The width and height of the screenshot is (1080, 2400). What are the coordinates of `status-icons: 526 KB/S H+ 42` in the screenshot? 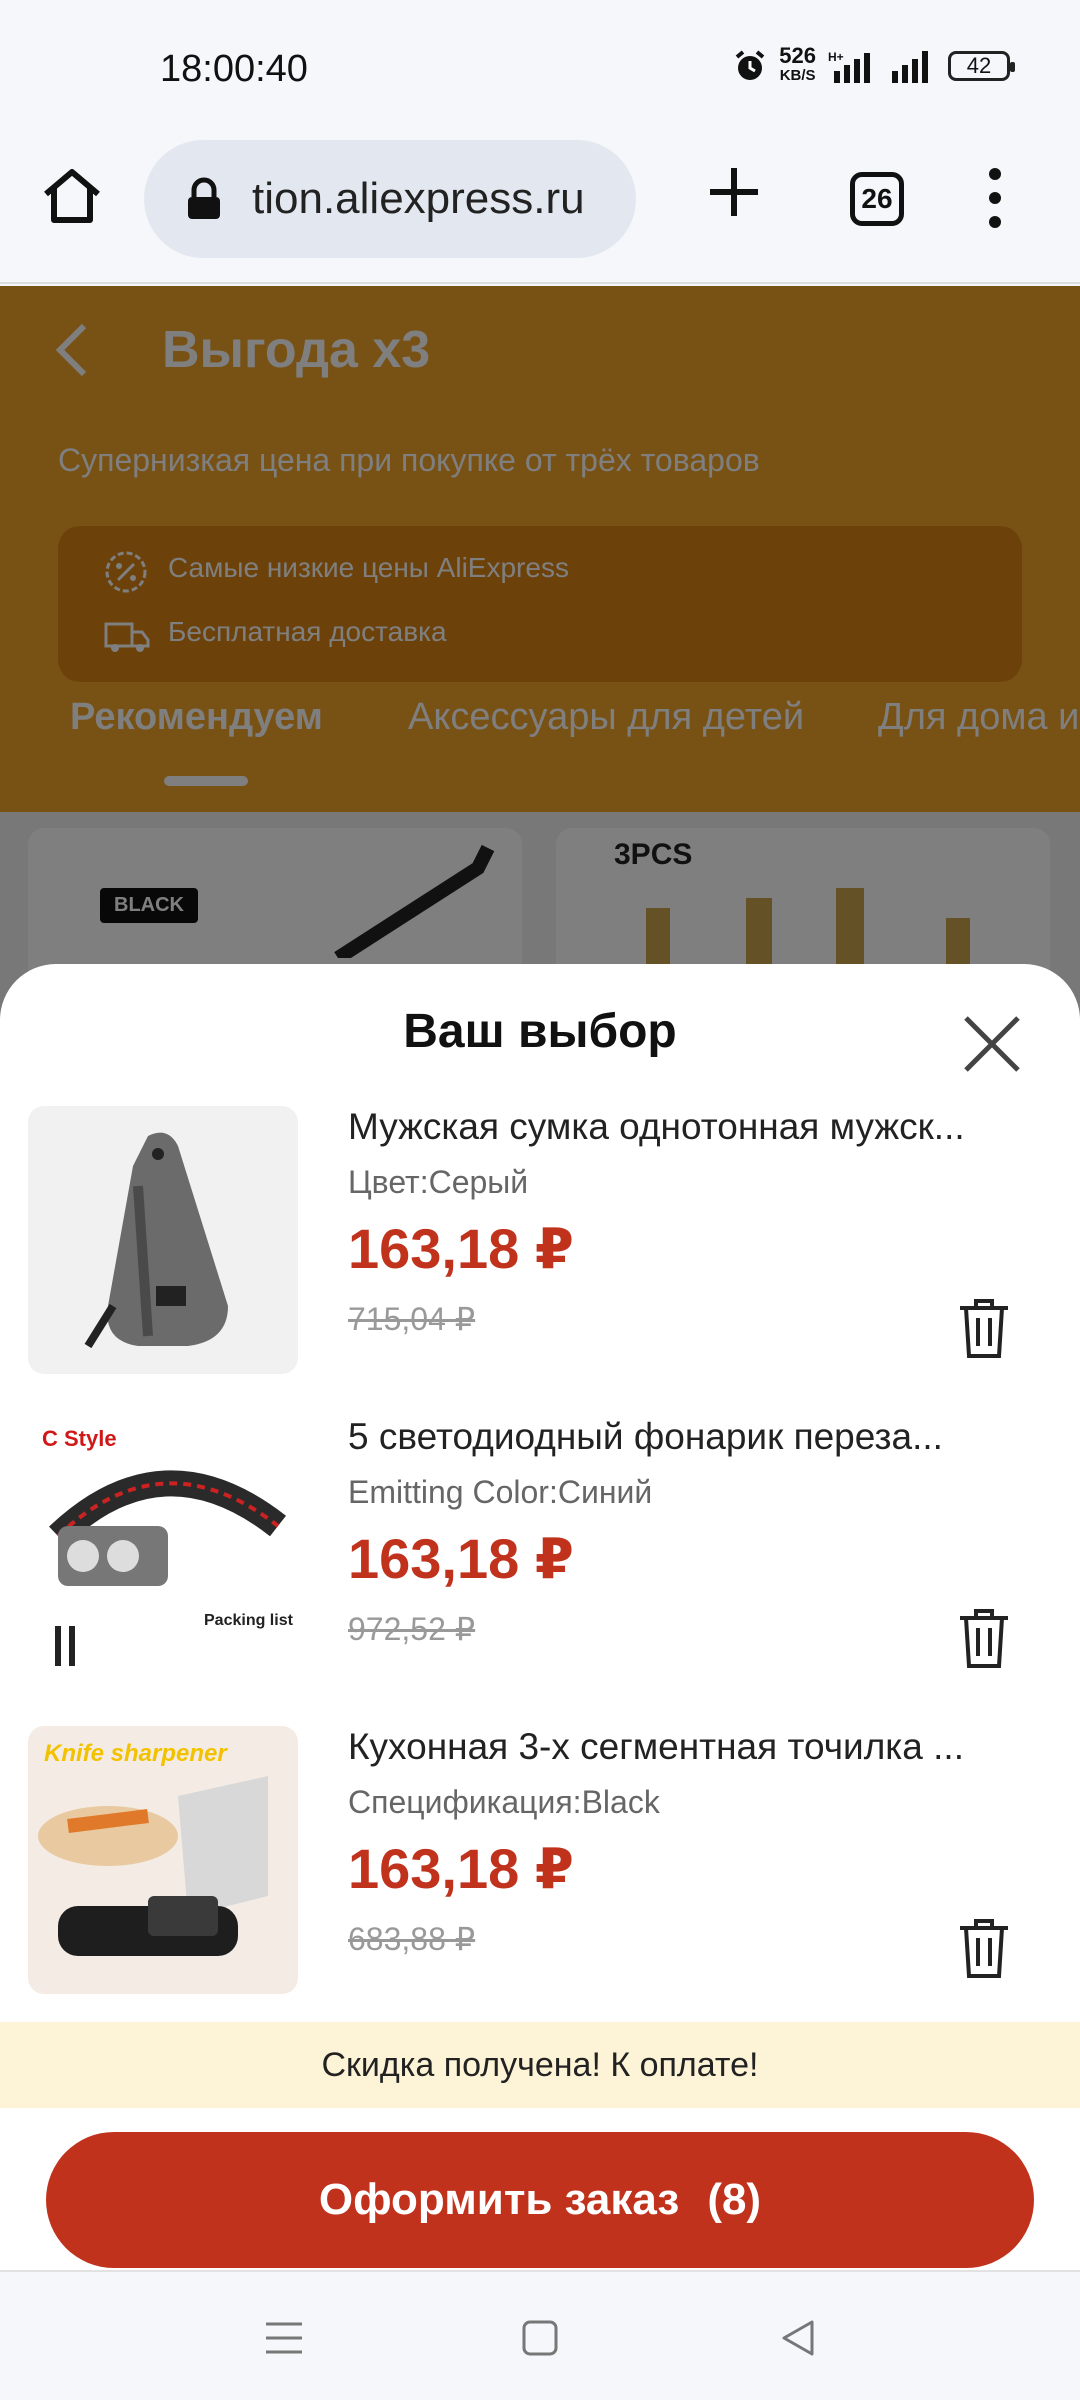 It's located at (874, 64).